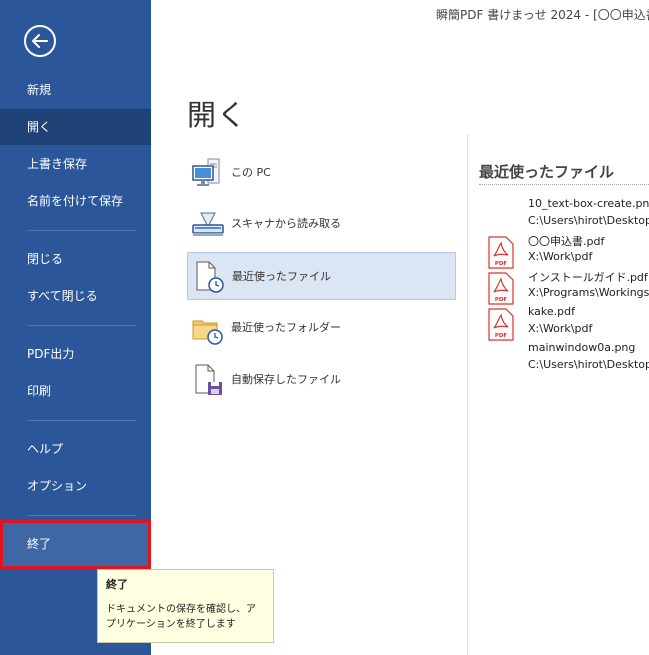  Describe the element at coordinates (75, 90) in the screenshot. I see `sidebar-item-new: 新規` at that location.